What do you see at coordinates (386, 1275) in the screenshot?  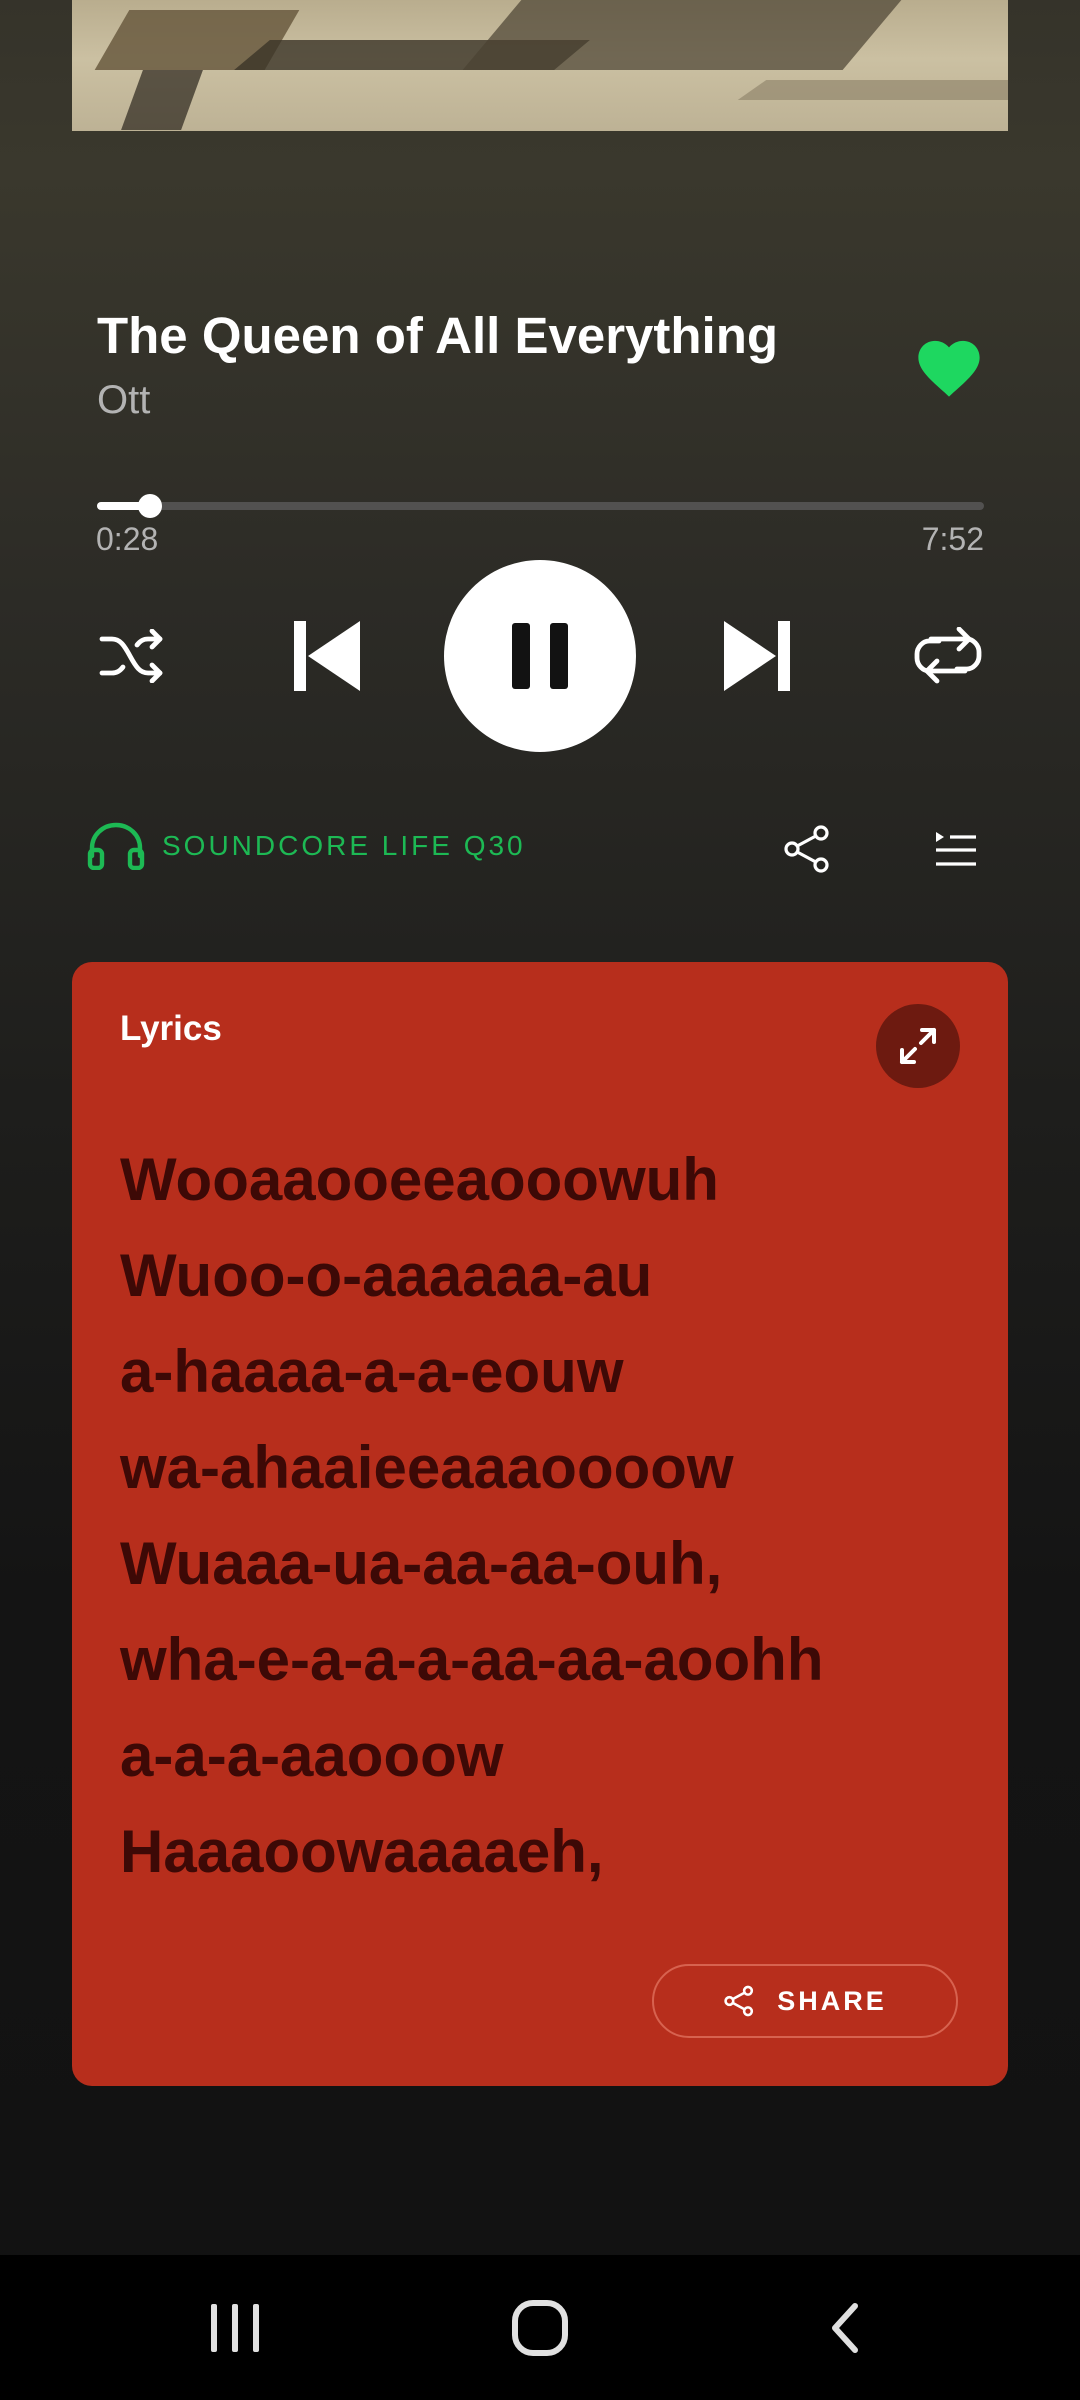 I see `lyric-line: Wuoo-o-aaaaaa-au` at bounding box center [386, 1275].